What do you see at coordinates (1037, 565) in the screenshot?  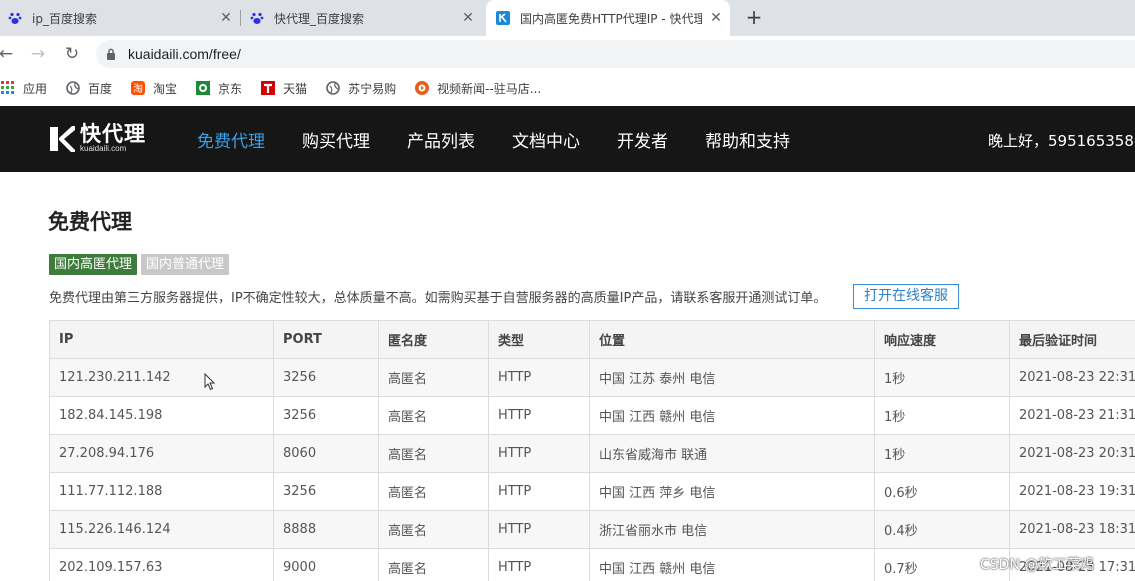 I see `watermark-text: CSDN @软工菜鸡` at bounding box center [1037, 565].